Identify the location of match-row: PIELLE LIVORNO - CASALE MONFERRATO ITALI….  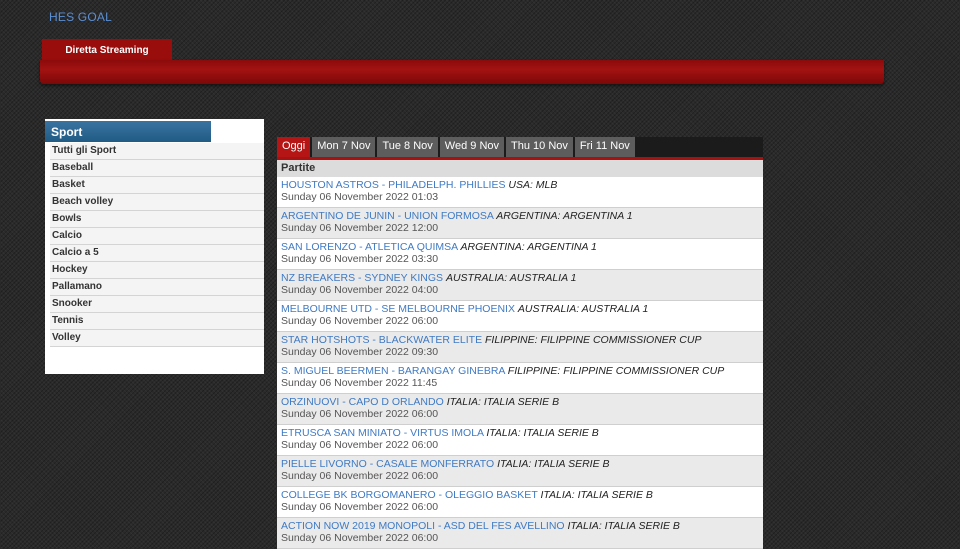
(520, 471).